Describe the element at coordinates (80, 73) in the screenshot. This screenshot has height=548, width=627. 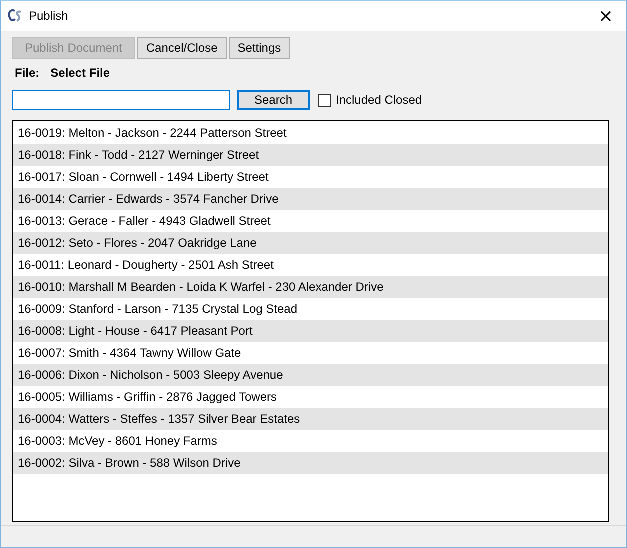
I see `file-value: Select File` at that location.